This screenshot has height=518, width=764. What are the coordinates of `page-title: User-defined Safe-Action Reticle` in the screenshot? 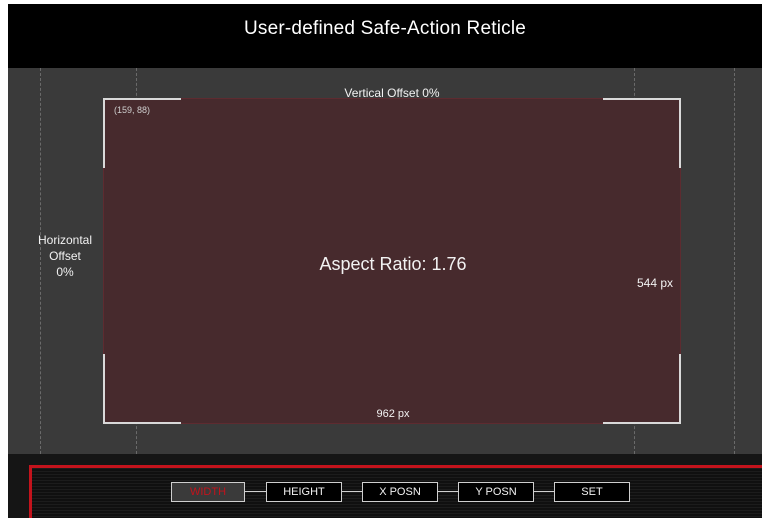 It's located at (385, 28).